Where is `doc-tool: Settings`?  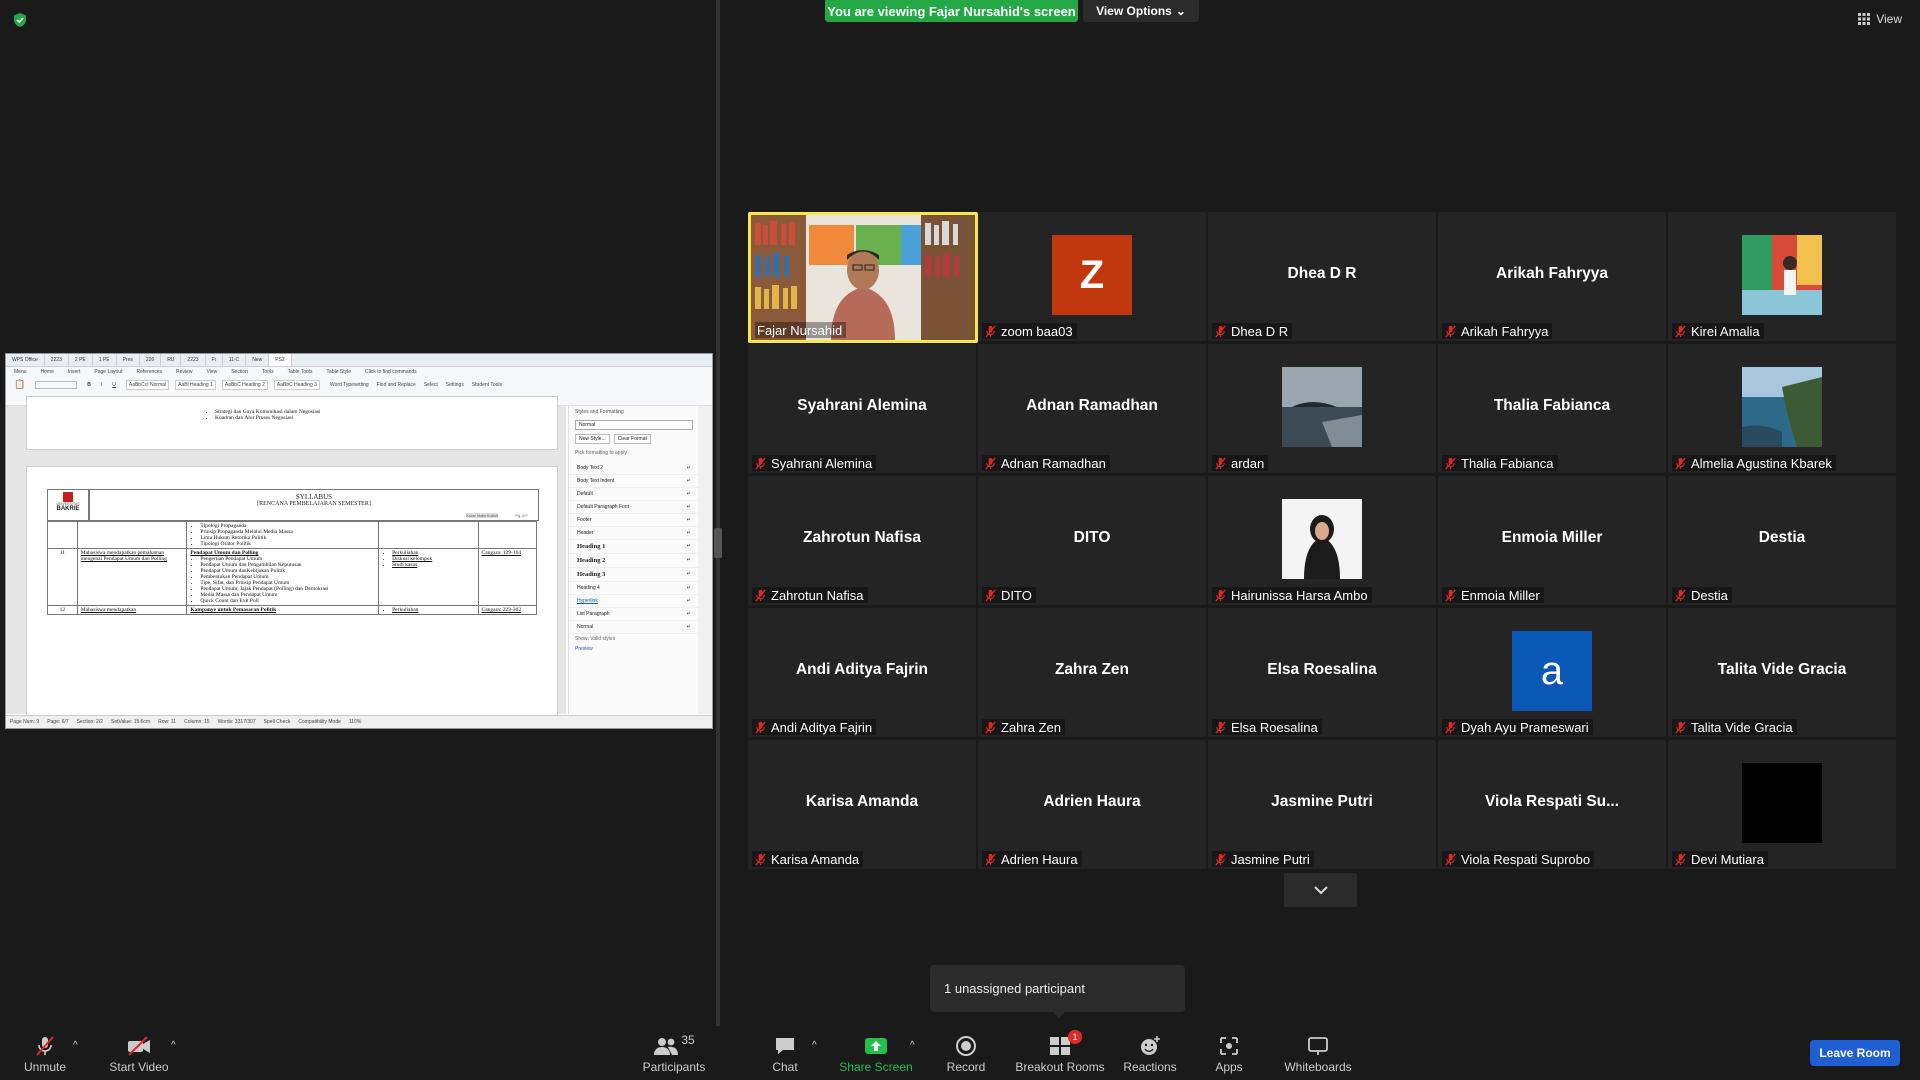
doc-tool: Settings is located at coordinates (455, 385).